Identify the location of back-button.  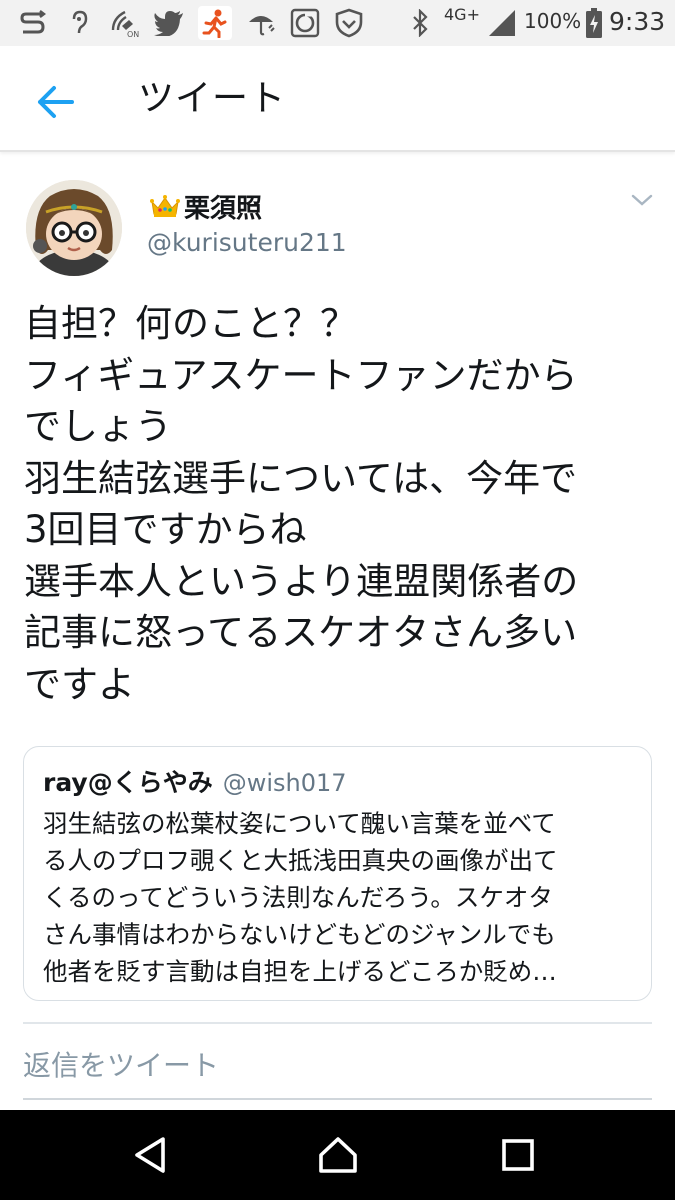
(56, 102).